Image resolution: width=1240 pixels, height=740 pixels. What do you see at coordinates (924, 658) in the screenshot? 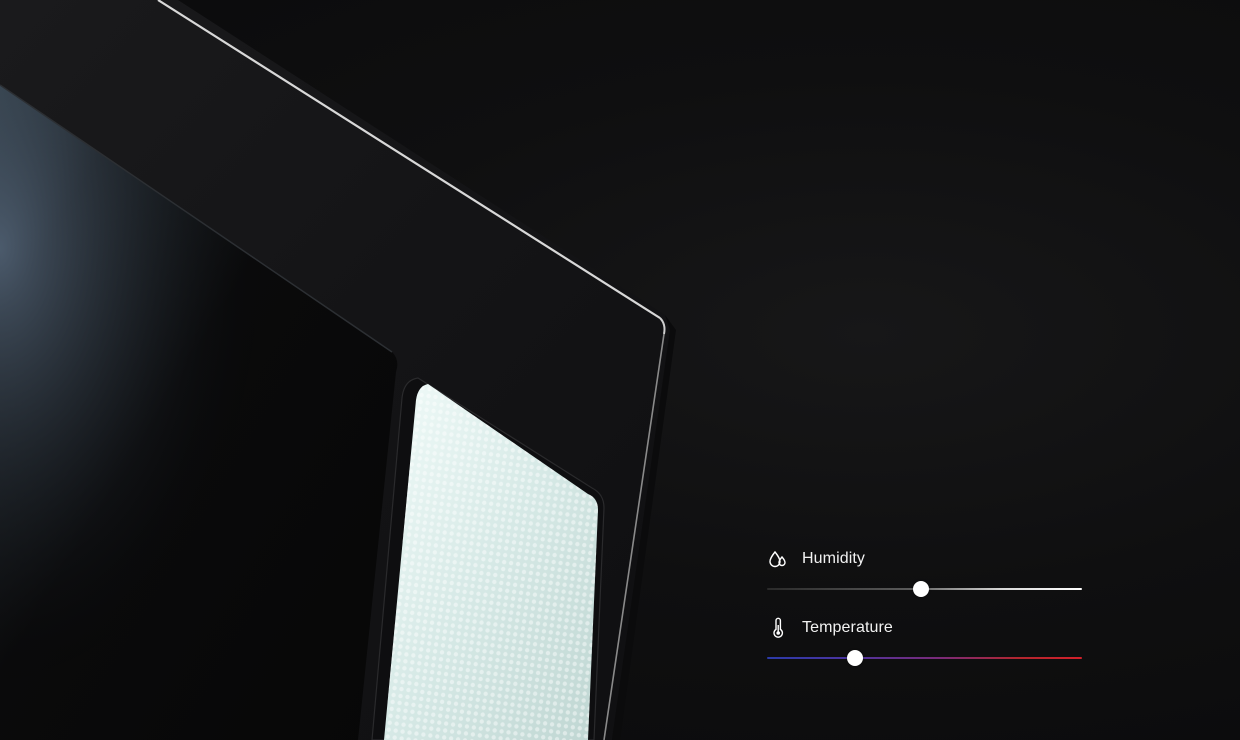
I see `temperature-slider-track` at bounding box center [924, 658].